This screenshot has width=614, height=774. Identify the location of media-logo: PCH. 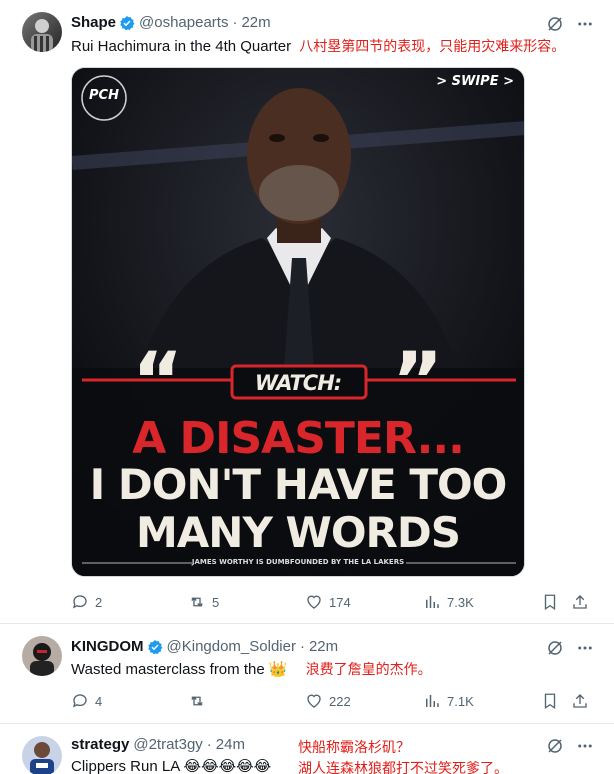
(104, 95).